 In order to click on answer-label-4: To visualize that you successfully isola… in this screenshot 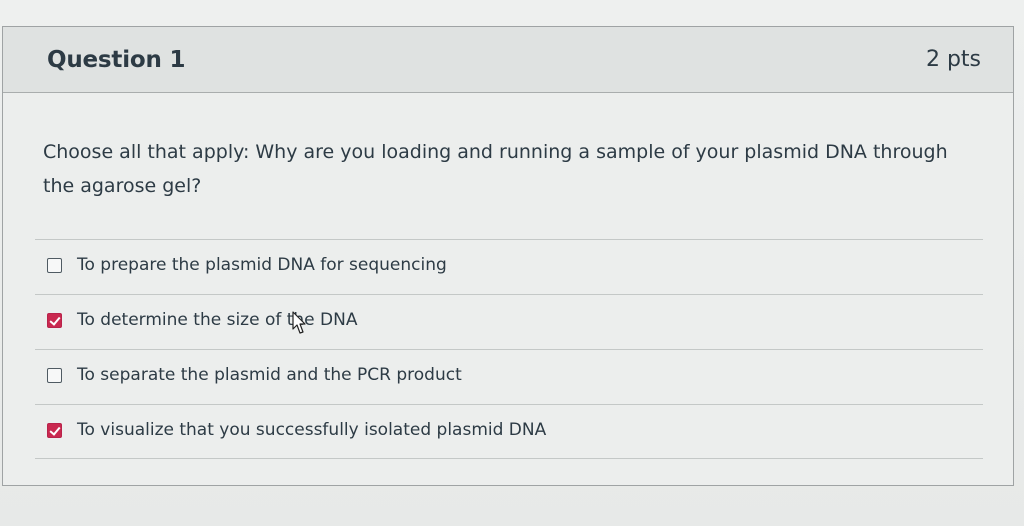, I will do `click(311, 430)`.